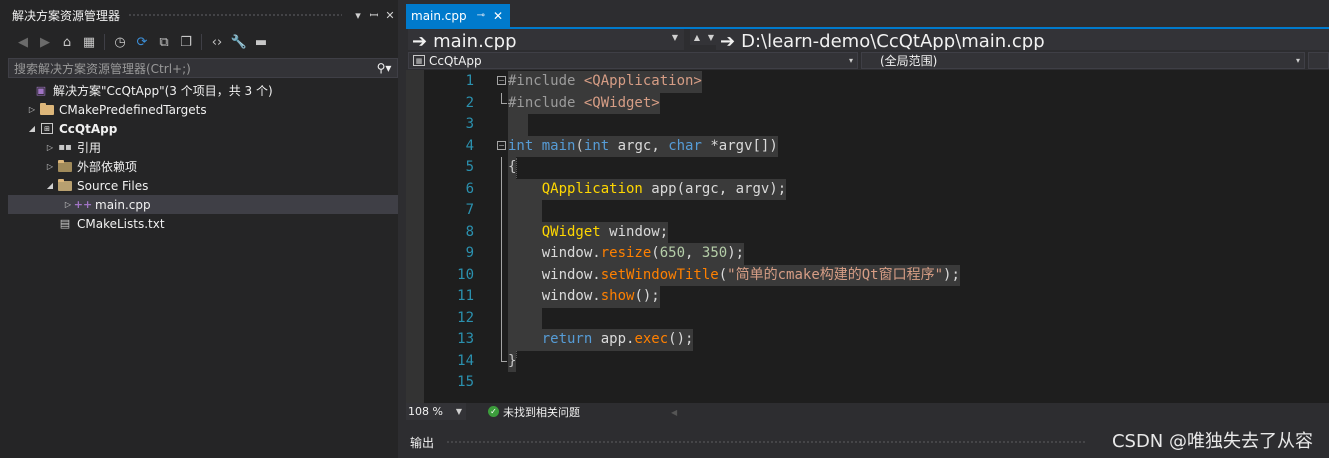 Image resolution: width=1329 pixels, height=458 pixels. I want to click on tree-item: ▣ 解决方案"CcQtApp"(3 个项目，共 3 个), so click(203, 90).